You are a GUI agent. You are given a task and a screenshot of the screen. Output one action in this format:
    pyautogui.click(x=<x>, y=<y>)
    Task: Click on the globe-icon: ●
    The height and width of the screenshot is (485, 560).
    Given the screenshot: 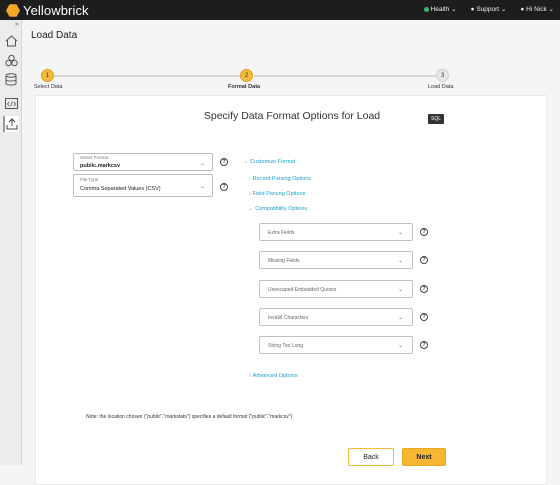 What is the action you would take?
    pyautogui.click(x=472, y=9)
    